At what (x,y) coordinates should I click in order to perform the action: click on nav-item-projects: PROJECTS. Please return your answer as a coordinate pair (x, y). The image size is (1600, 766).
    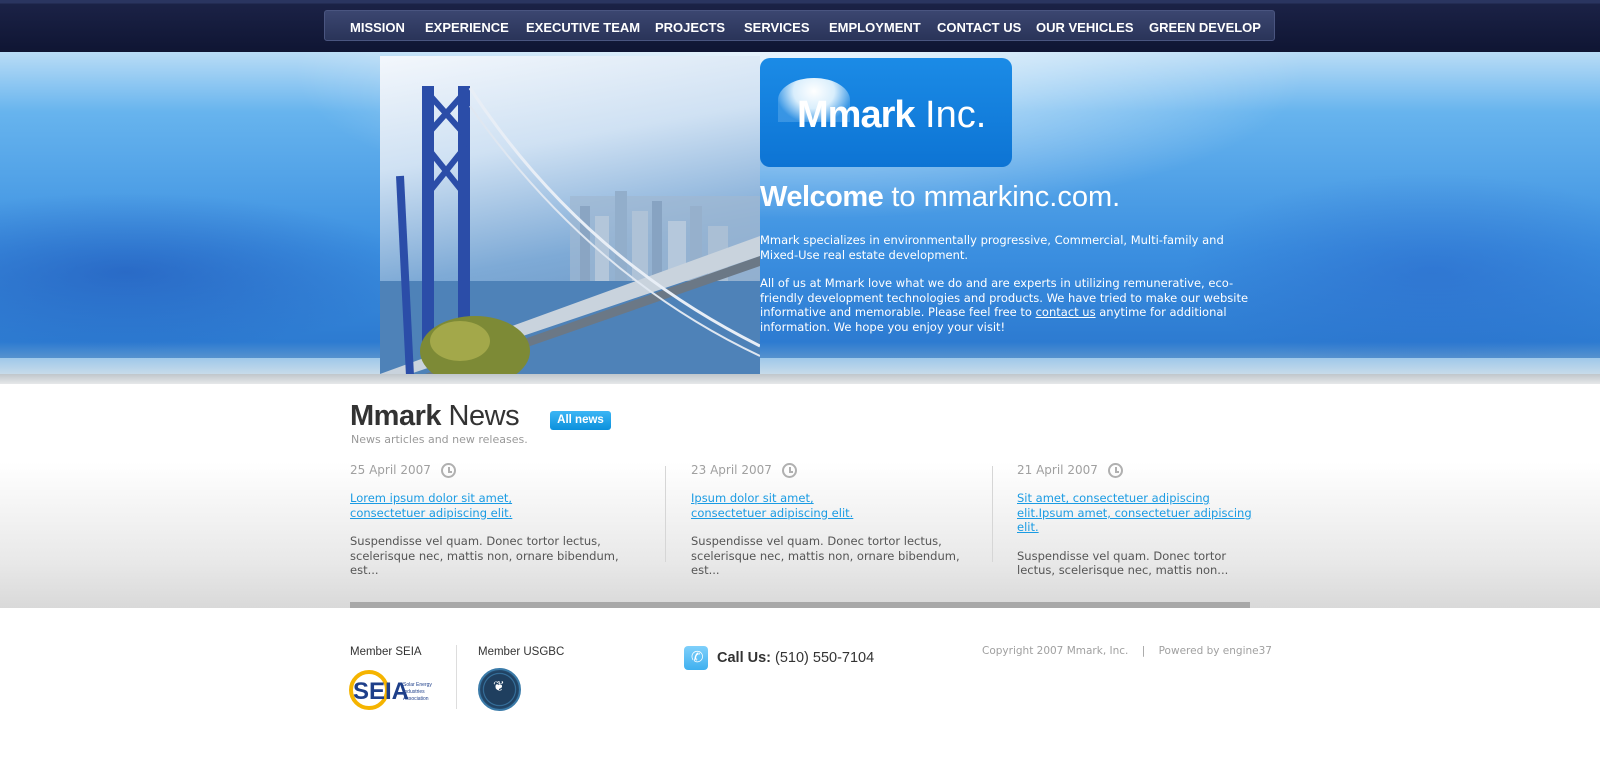
    Looking at the image, I should click on (690, 27).